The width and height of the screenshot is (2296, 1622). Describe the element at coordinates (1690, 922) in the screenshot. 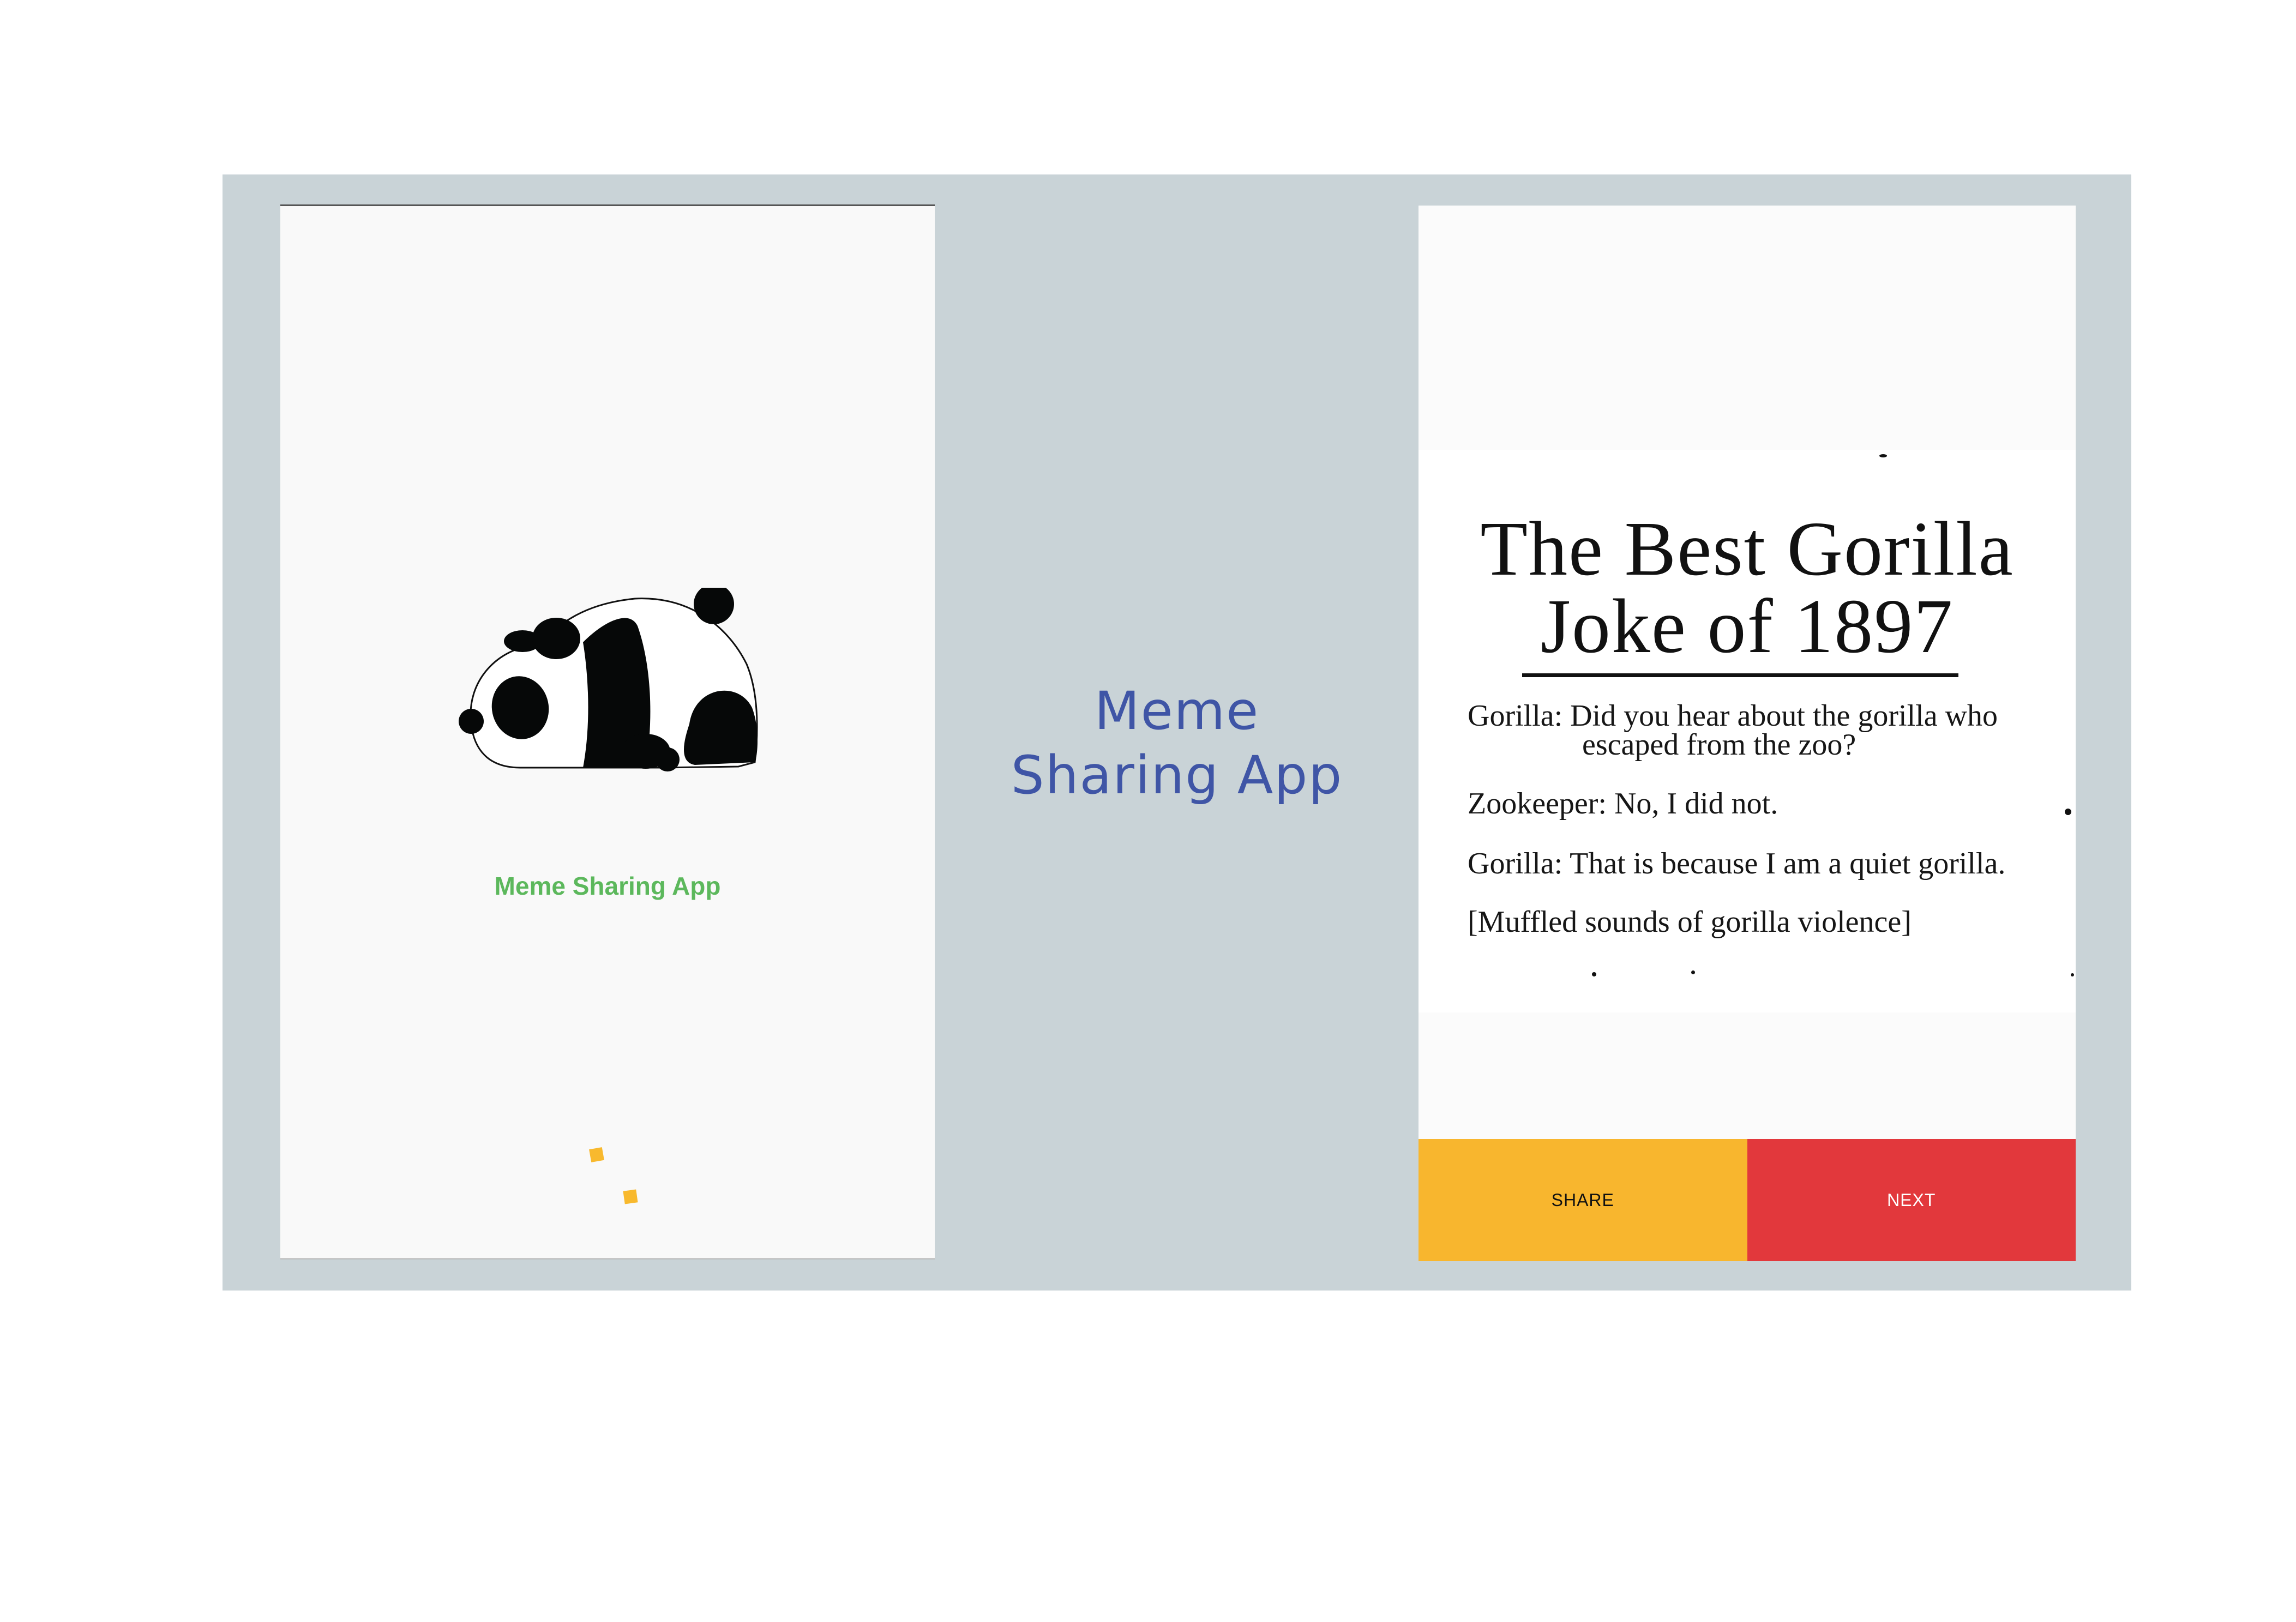

I see `meme-text-line: [Muffled sounds of gorilla violence]` at that location.